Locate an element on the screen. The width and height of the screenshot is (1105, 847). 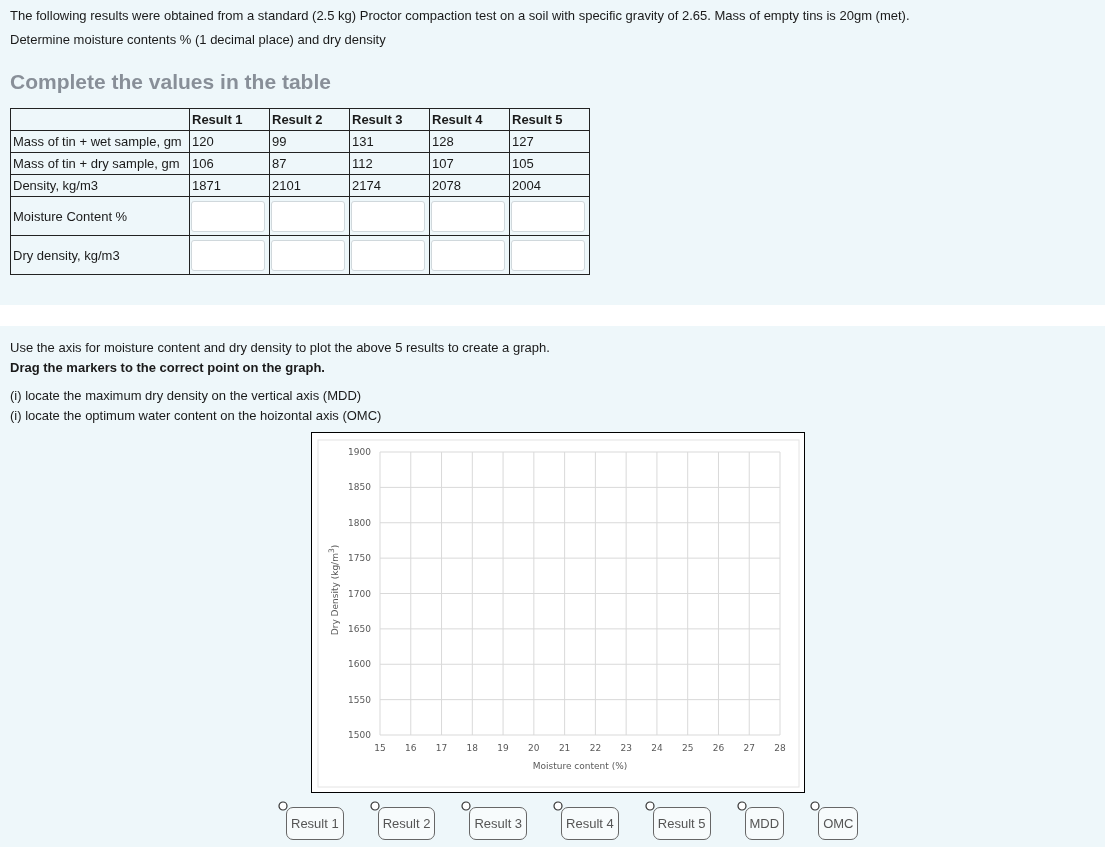
column-header: Result 4 is located at coordinates (469, 119).